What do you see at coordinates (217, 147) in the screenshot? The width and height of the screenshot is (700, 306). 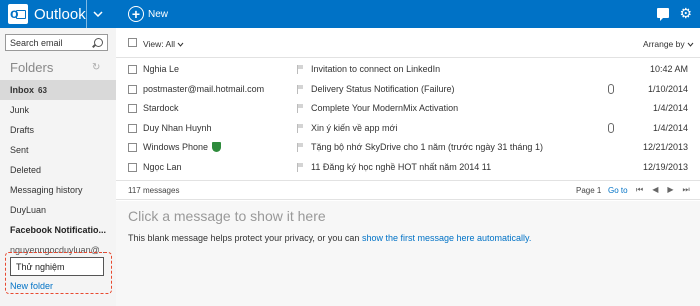 I see `shield-icon` at bounding box center [217, 147].